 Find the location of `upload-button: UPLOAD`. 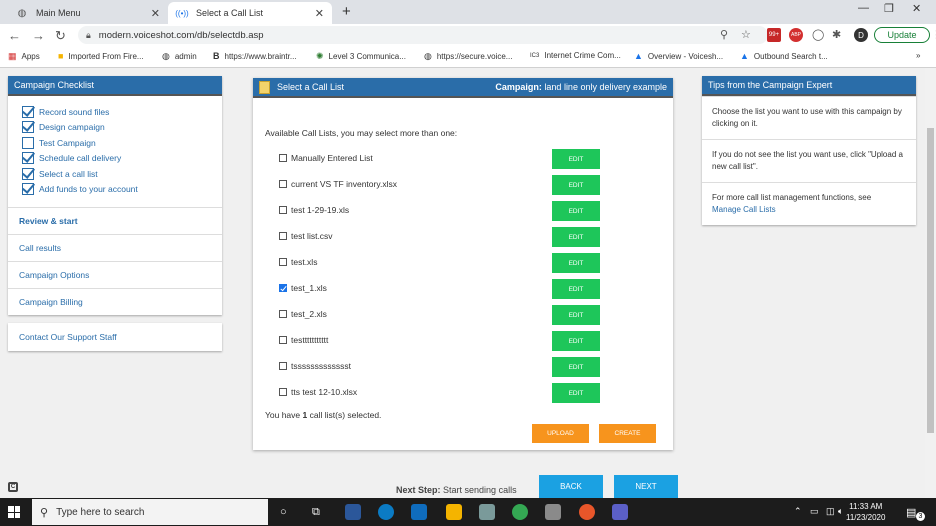

upload-button: UPLOAD is located at coordinates (560, 433).